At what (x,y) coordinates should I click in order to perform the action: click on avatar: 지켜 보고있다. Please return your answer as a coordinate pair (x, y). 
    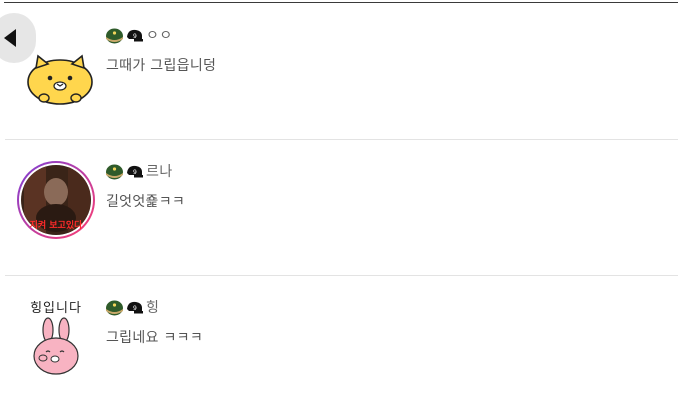
    Looking at the image, I should click on (56, 200).